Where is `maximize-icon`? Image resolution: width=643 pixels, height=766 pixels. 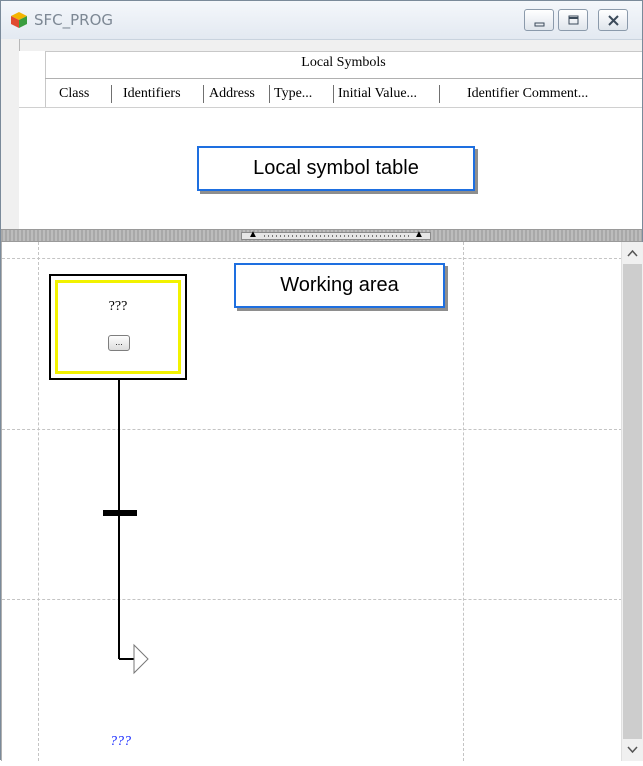 maximize-icon is located at coordinates (573, 20).